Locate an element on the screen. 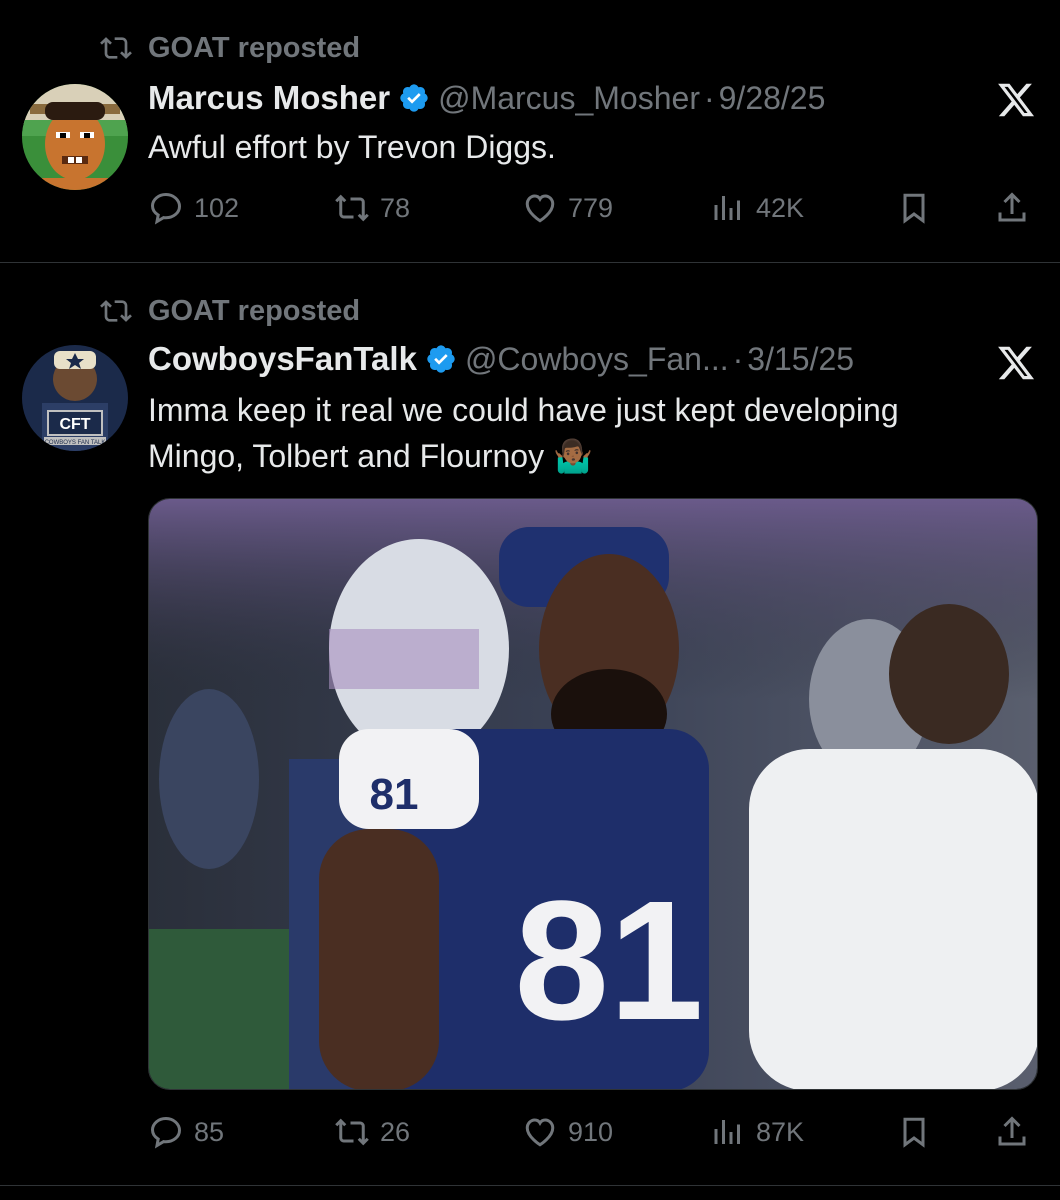 The image size is (1060, 1200). post-date: 3/15/25 is located at coordinates (800, 359).